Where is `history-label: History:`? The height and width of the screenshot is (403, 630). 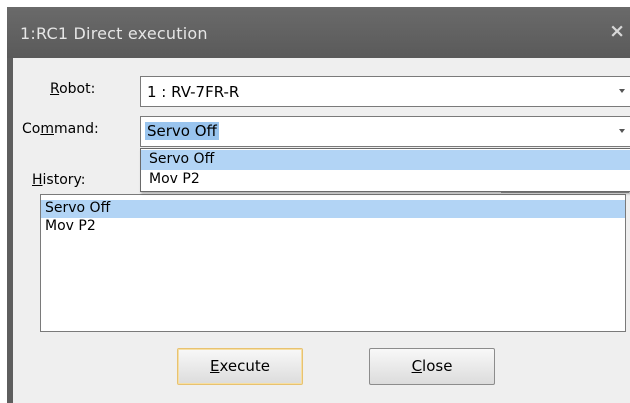
history-label: History: is located at coordinates (59, 180).